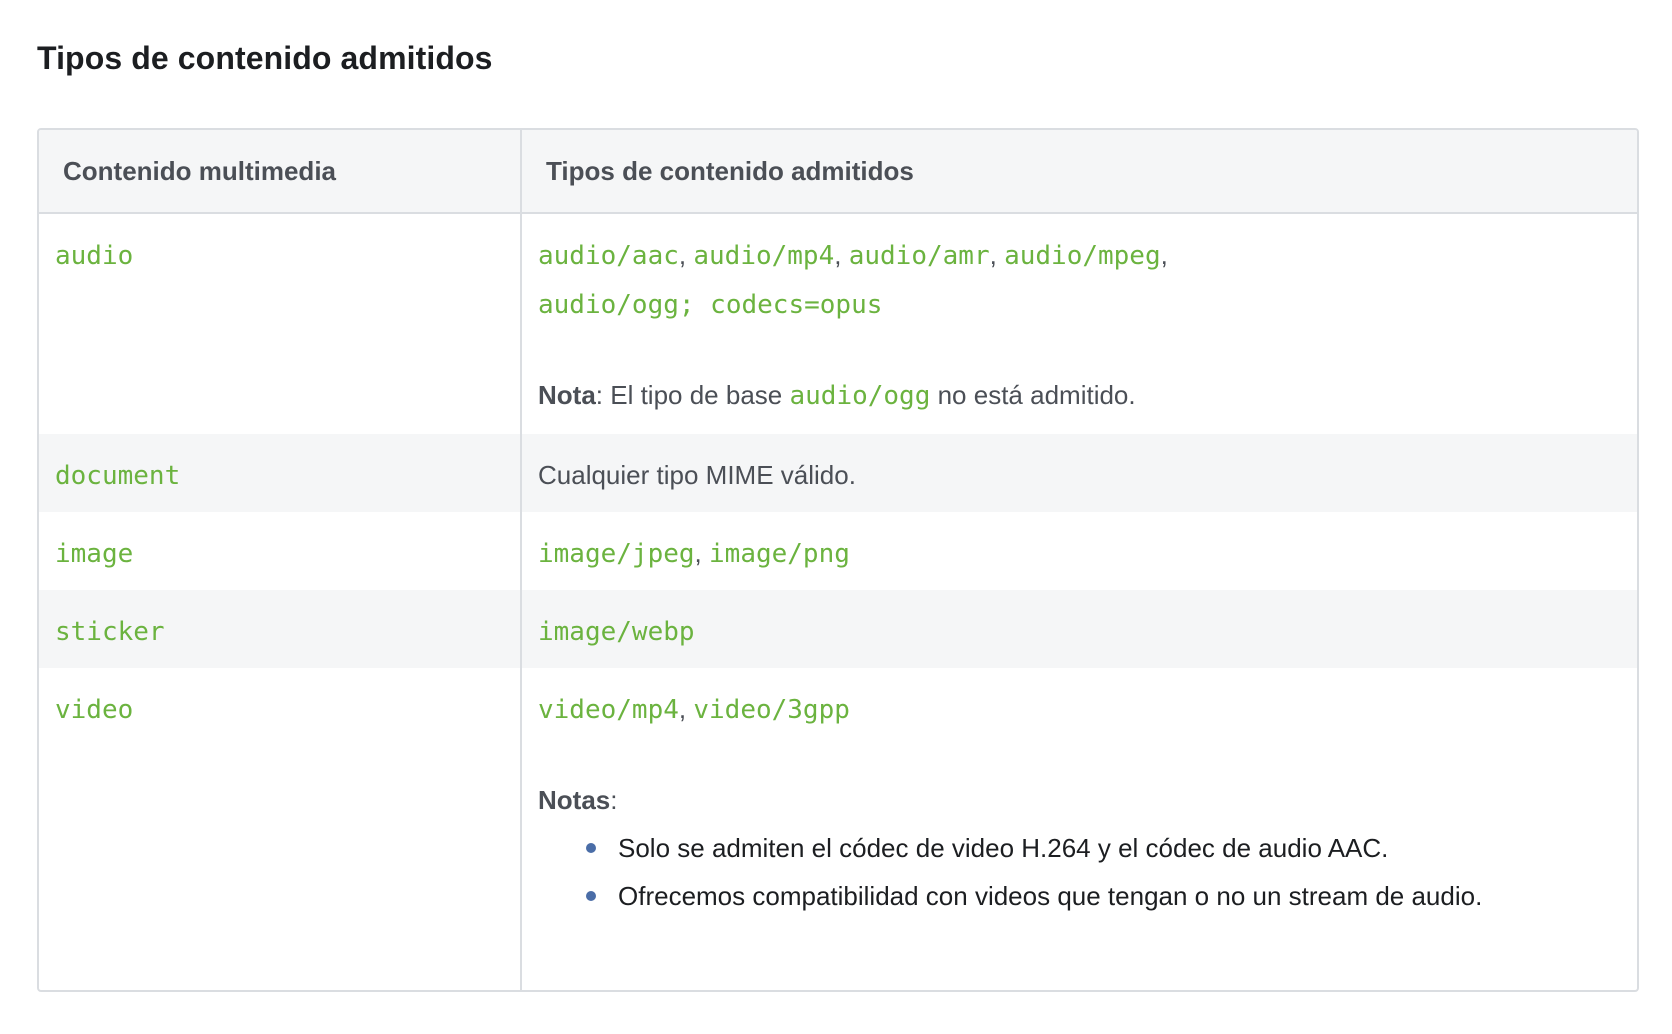 The width and height of the screenshot is (1672, 1034). I want to click on table-row-image: image image/jpeg, image/png, so click(838, 551).